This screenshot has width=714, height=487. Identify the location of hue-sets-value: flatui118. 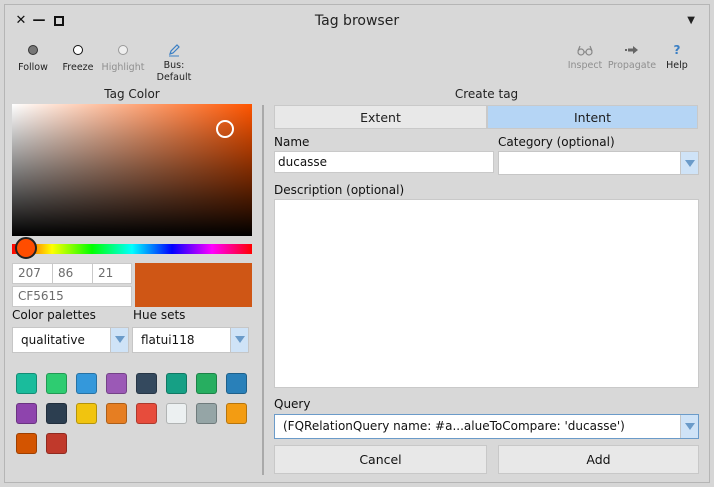
(168, 340).